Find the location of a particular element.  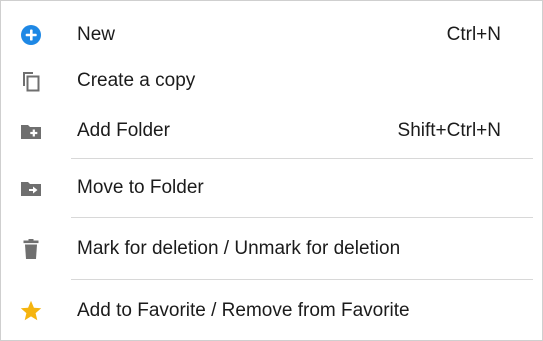

menu-item-mark-deletion: Mark for deletion / Unmark for deletion is located at coordinates (271, 249).